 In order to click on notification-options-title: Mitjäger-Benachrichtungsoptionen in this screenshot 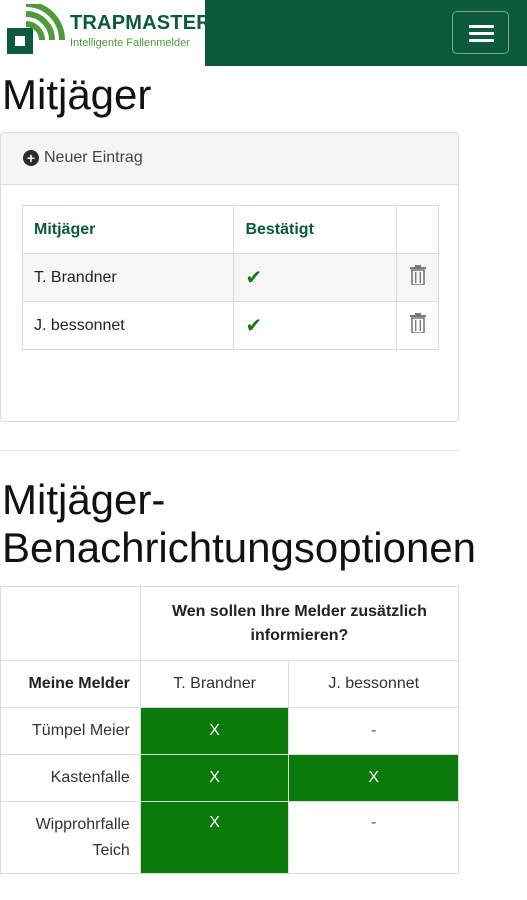, I will do `click(239, 523)`.